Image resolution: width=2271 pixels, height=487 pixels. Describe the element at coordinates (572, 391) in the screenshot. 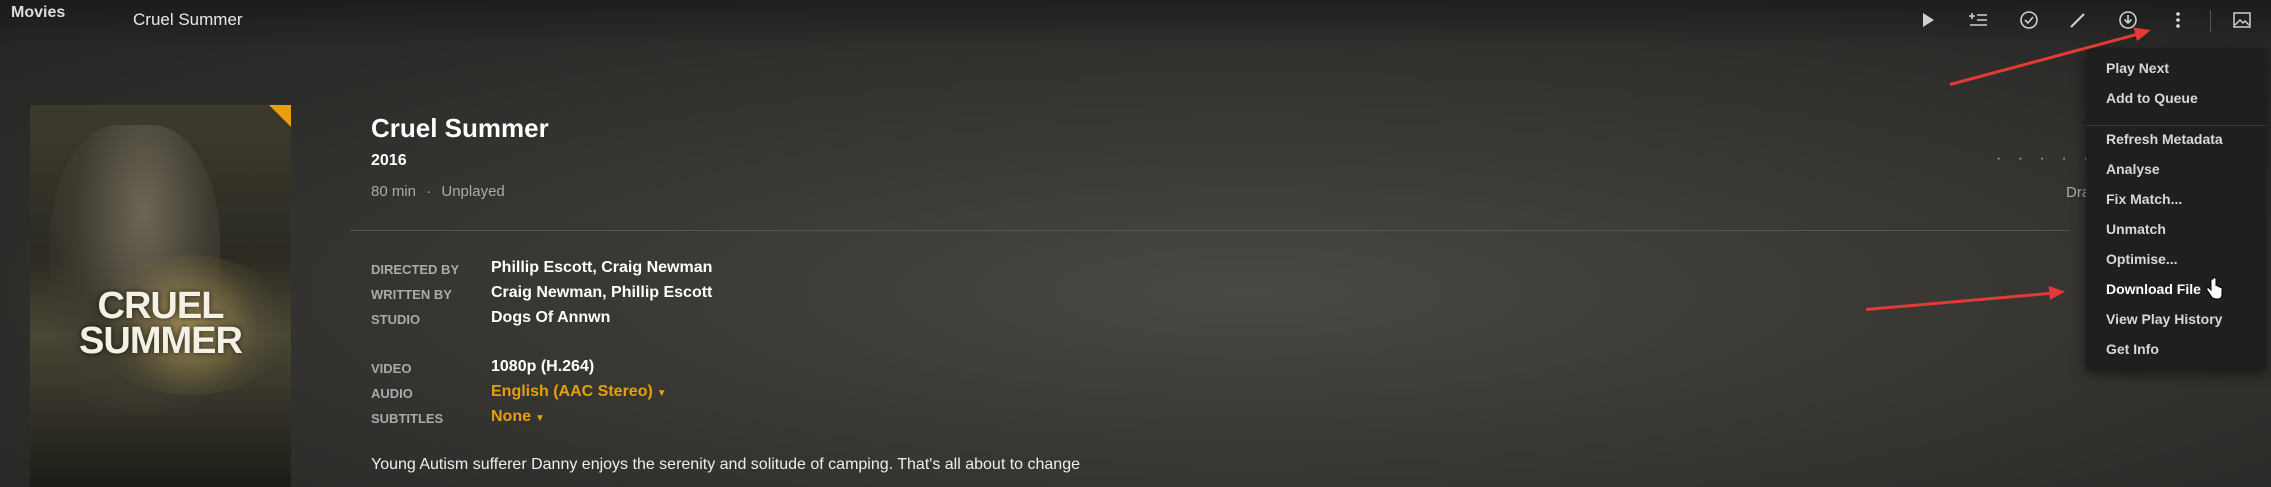

I see `audio-value: English (AAC Stereo)` at that location.